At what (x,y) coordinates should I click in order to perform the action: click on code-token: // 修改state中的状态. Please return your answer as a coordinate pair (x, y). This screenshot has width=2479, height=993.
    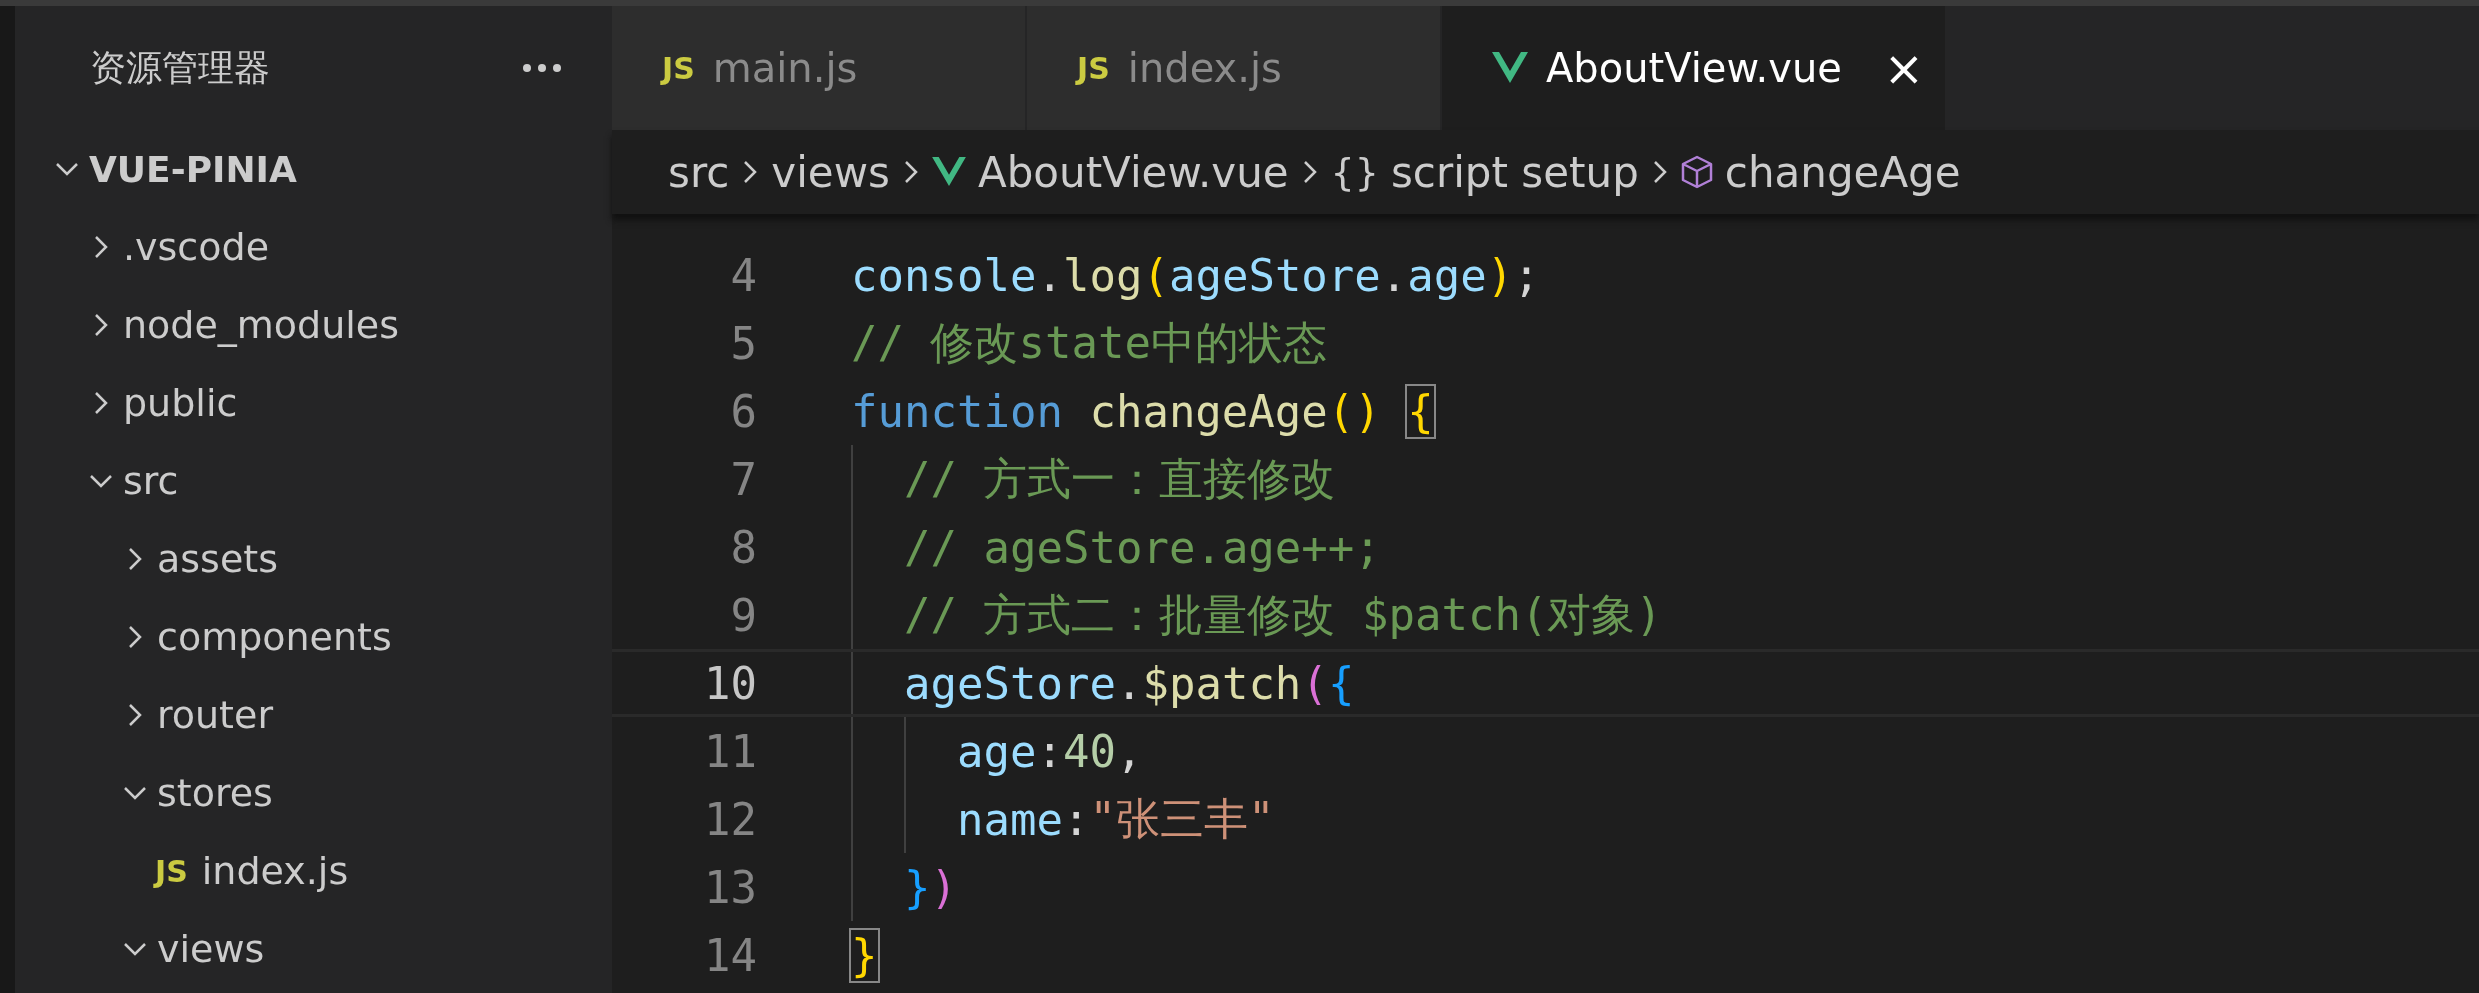
    Looking at the image, I should click on (1089, 342).